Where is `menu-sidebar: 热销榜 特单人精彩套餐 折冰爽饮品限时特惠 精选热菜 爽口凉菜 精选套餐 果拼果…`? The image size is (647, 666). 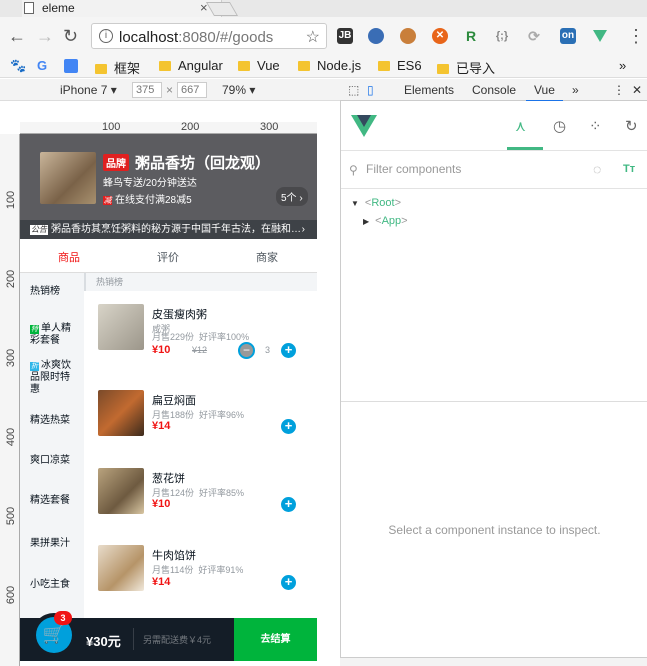 menu-sidebar: 热销榜 特单人精彩套餐 折冰爽饮品限时特惠 精选热菜 爽口凉菜 精选套餐 果拼果… is located at coordinates (52, 445).